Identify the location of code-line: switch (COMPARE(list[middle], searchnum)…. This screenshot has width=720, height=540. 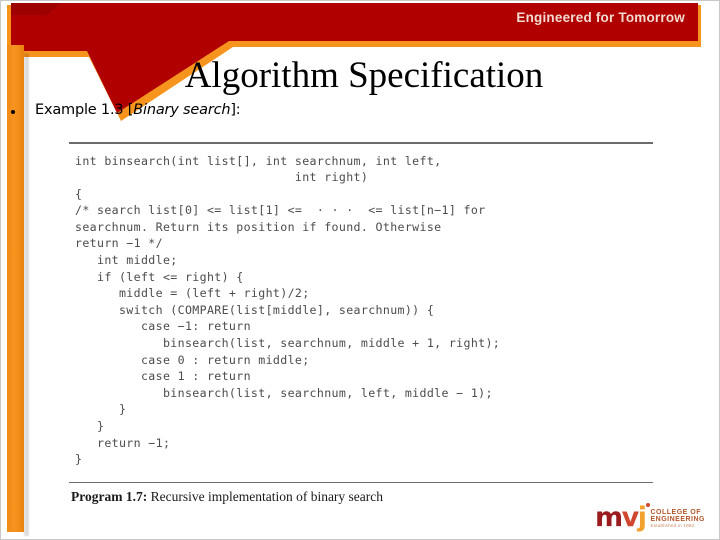
(255, 309).